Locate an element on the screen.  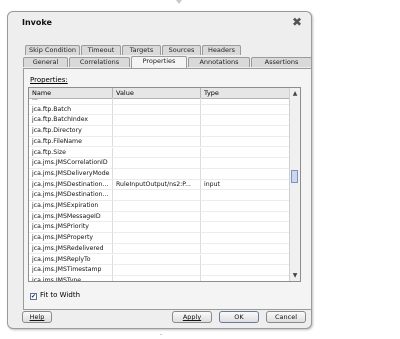
table-row: jca.ftp.Batch is located at coordinates (159, 110).